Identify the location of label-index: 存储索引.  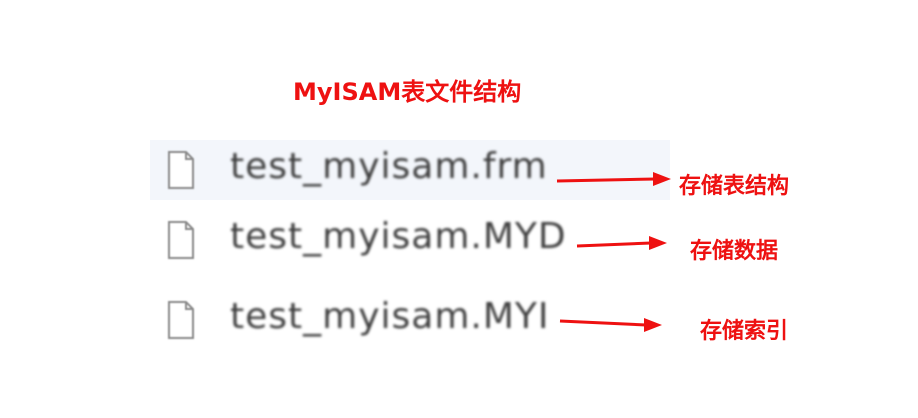
(744, 331).